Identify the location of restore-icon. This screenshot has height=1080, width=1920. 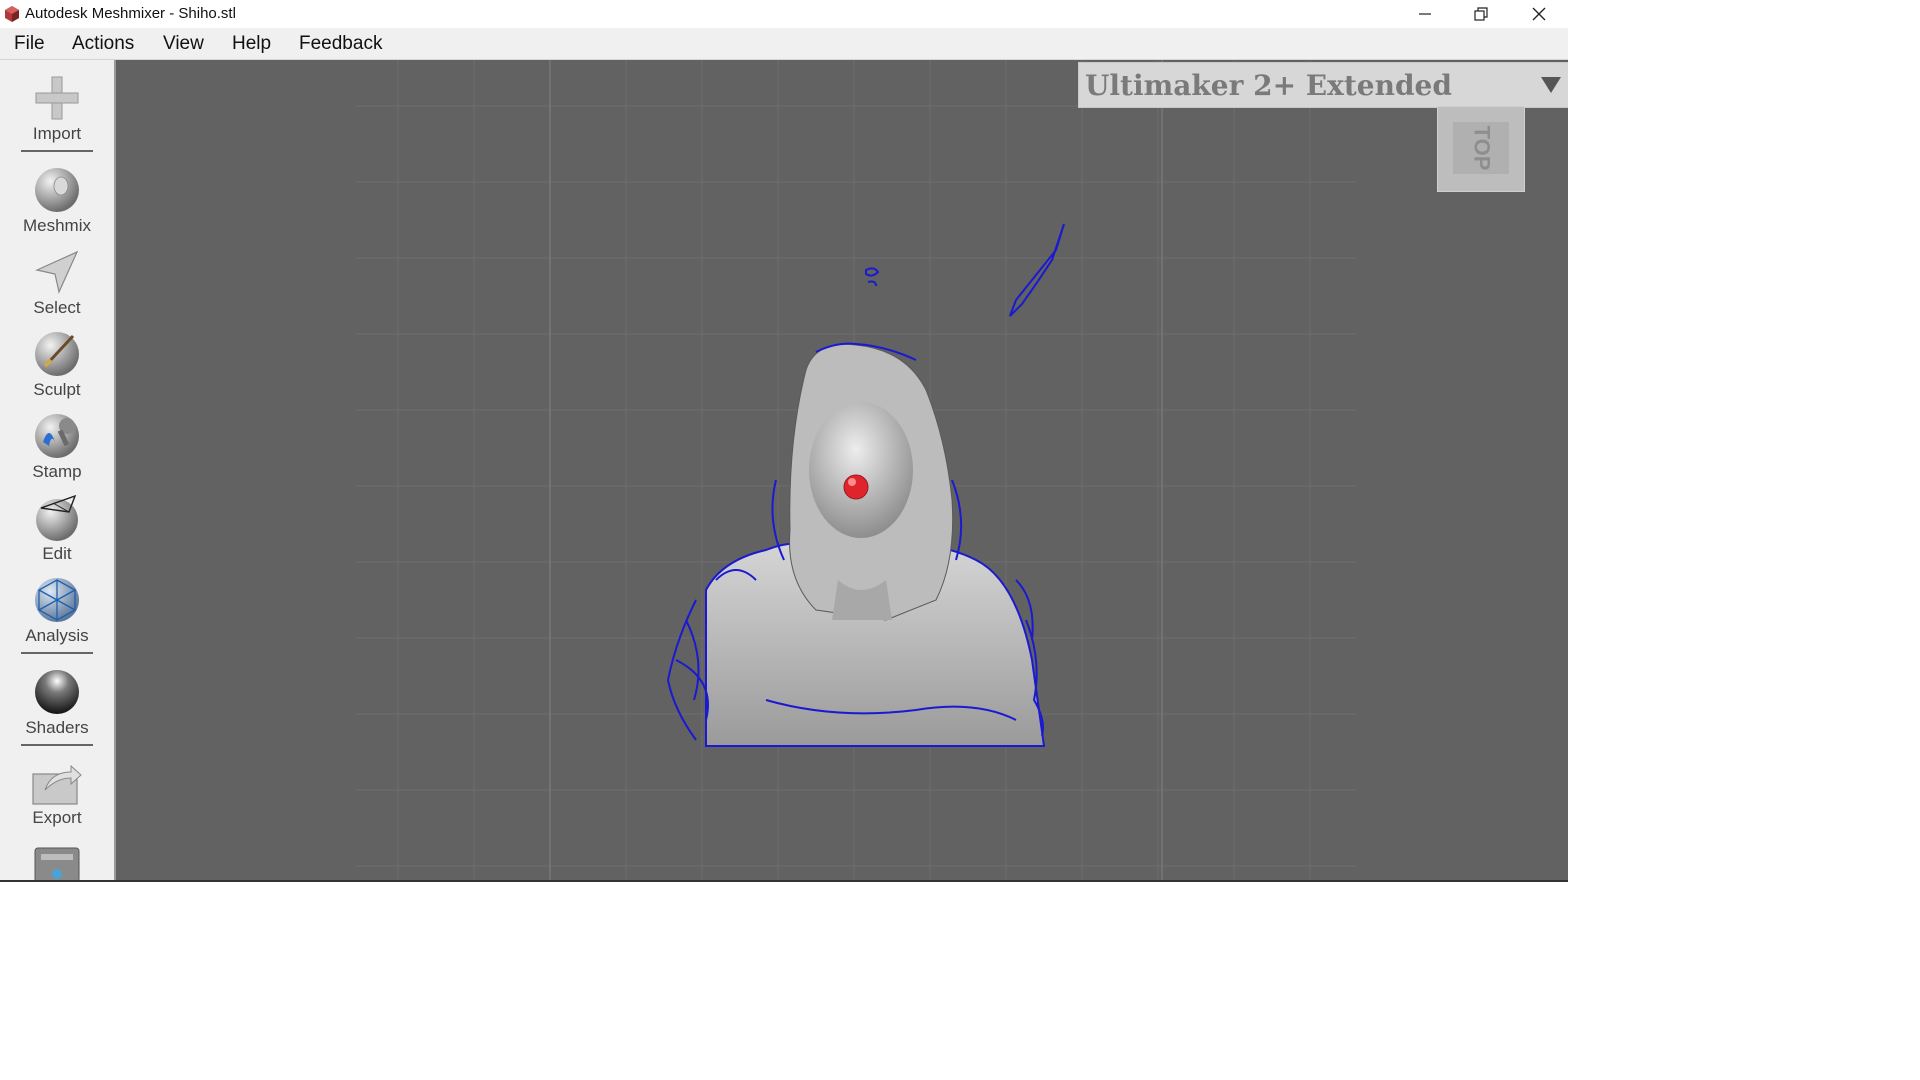
(1481, 14).